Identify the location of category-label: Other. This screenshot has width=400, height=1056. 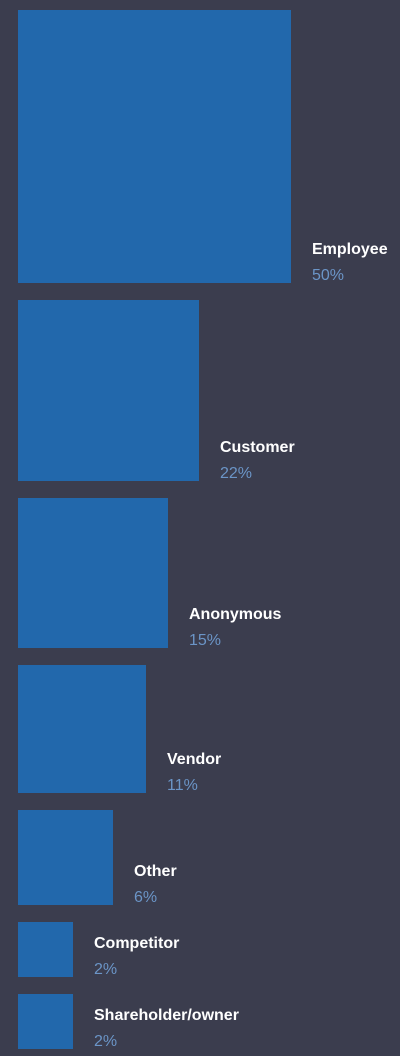
(155, 871).